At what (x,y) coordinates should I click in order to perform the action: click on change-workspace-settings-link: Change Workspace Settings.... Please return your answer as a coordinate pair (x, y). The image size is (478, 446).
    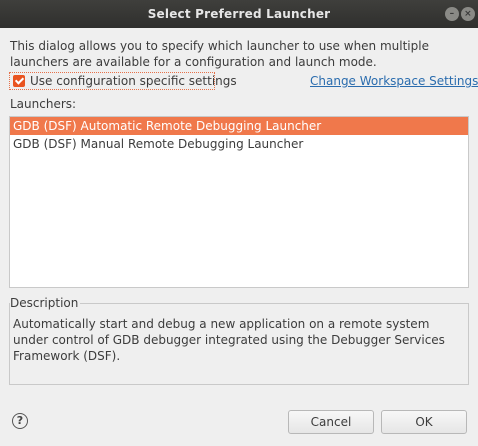
    Looking at the image, I should click on (394, 81).